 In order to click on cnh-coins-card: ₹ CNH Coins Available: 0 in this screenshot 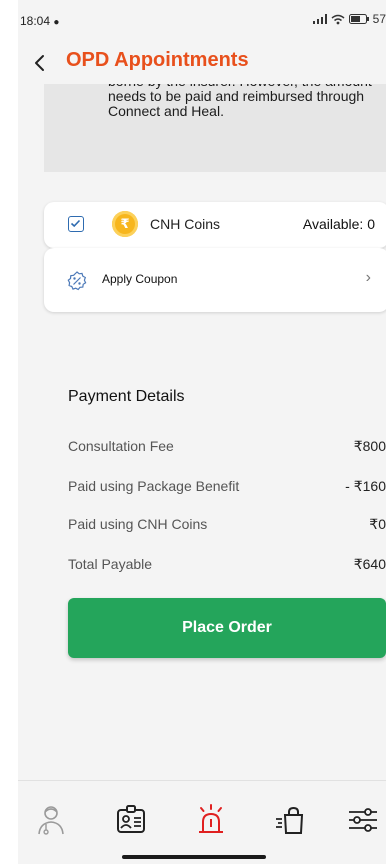, I will do `click(215, 225)`.